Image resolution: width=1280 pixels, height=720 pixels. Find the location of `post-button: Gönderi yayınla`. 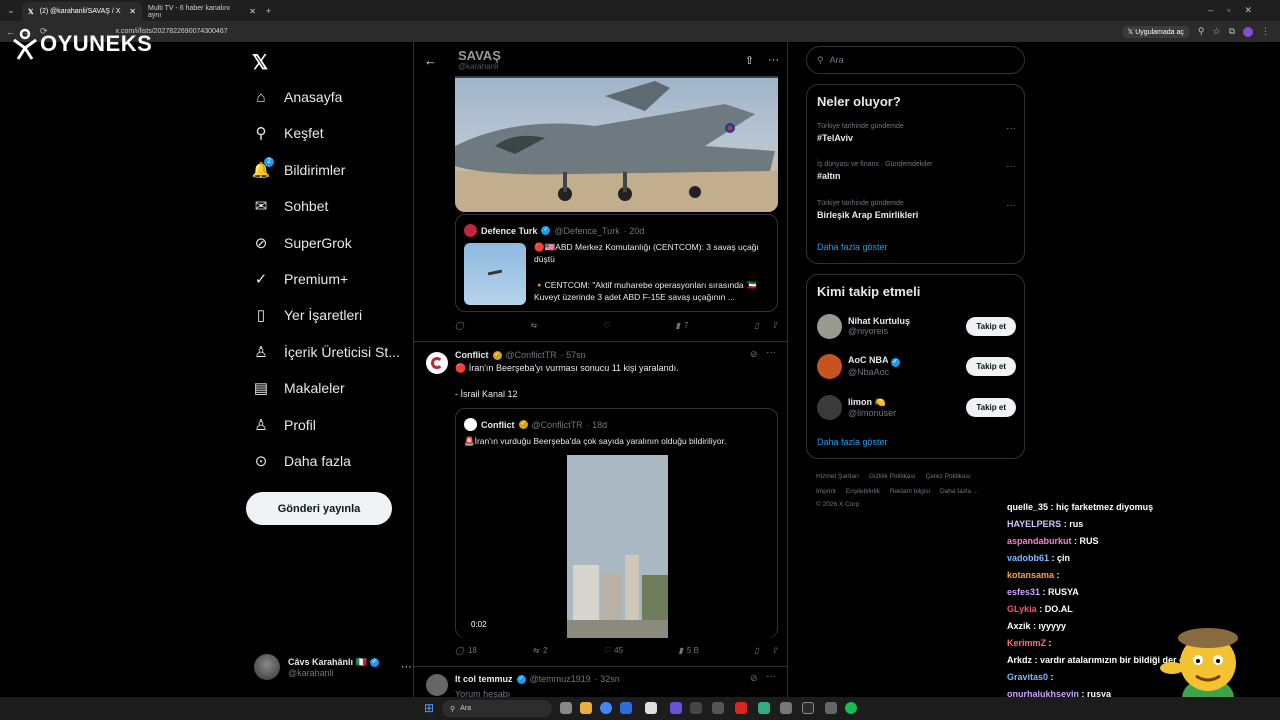

post-button: Gönderi yayınla is located at coordinates (319, 508).